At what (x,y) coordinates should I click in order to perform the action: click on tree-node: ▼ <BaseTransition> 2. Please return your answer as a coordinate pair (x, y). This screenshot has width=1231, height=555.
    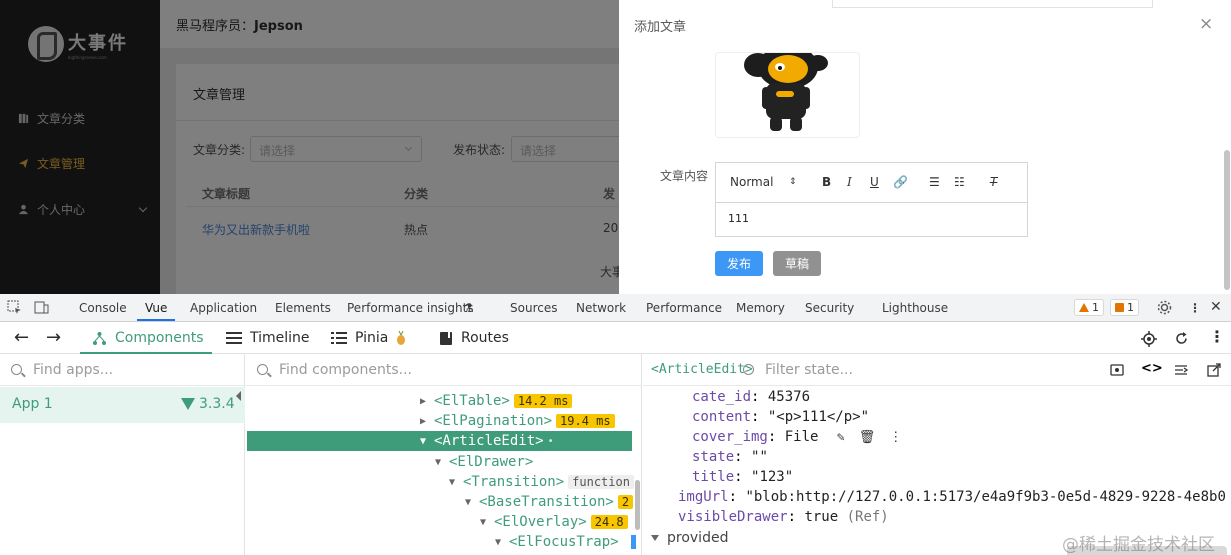
    Looking at the image, I should click on (549, 502).